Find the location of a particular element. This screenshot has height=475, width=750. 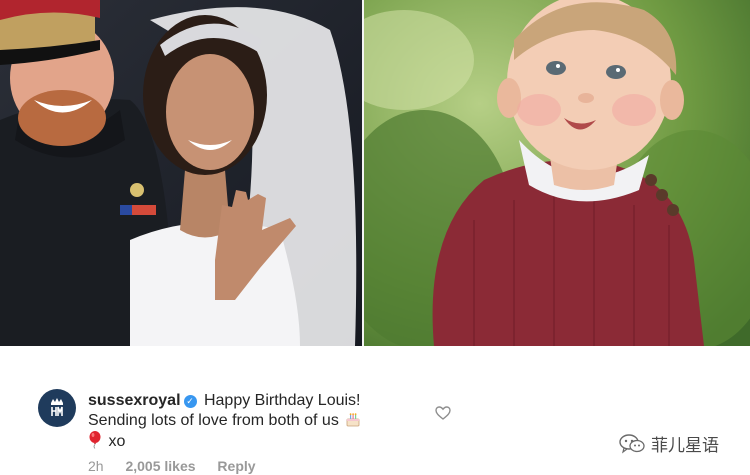

comment-line-2: Sending lots of love from both of us is located at coordinates (253, 421).